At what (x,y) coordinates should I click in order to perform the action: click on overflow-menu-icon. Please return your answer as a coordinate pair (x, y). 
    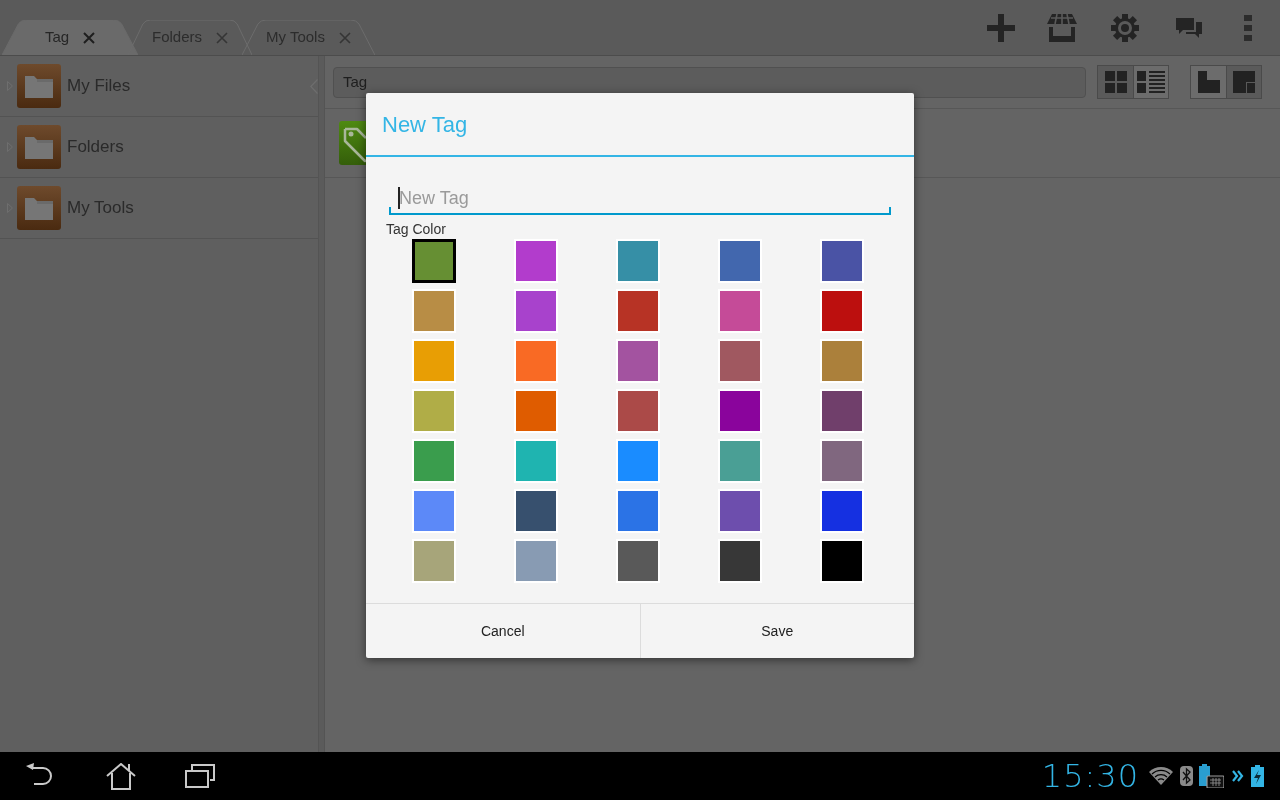
    Looking at the image, I should click on (1248, 27).